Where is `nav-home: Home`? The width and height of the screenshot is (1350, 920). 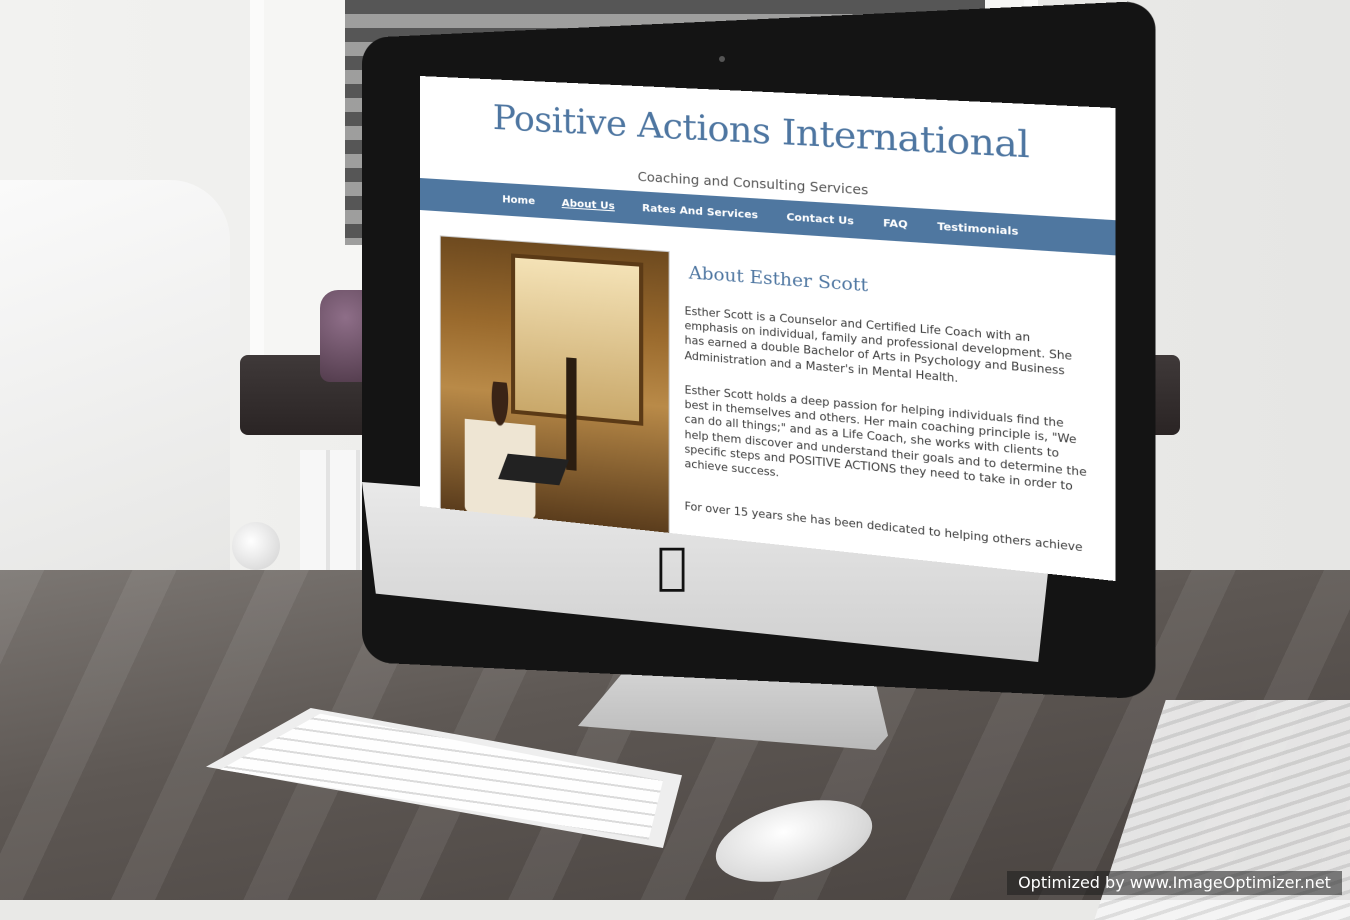 nav-home: Home is located at coordinates (518, 200).